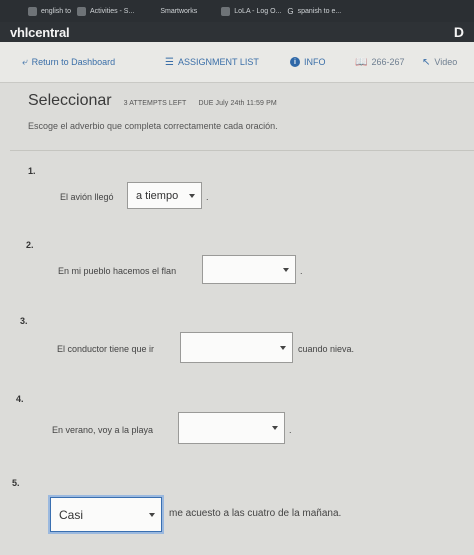  I want to click on question-number: 2., so click(30, 245).